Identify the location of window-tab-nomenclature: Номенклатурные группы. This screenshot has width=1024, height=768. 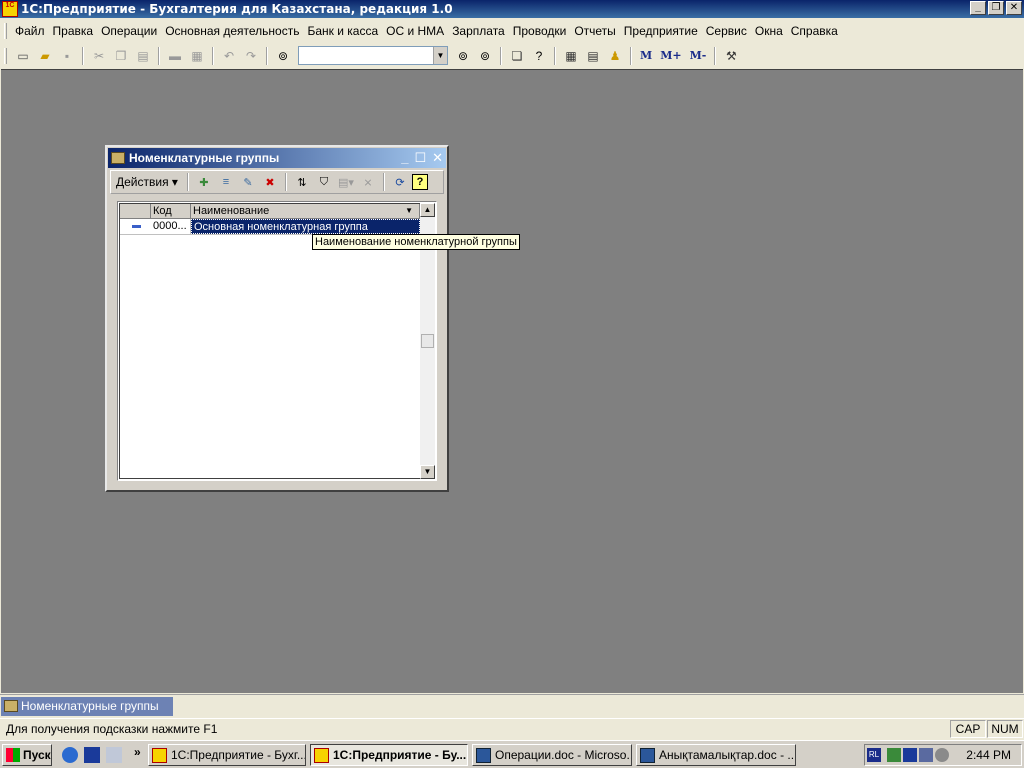
(87, 706).